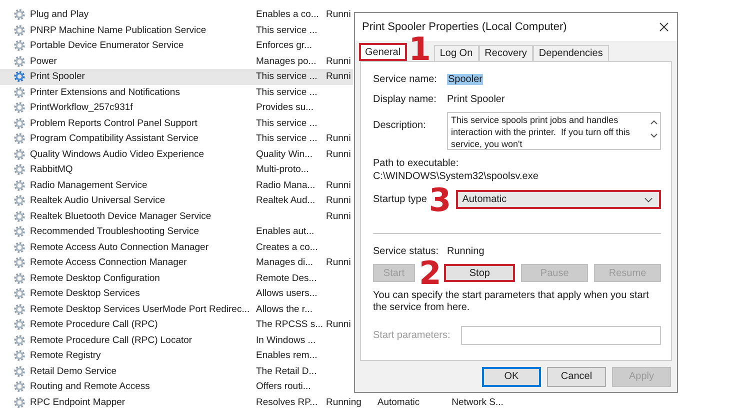 This screenshot has width=730, height=410. I want to click on service-row: Realtek Bluetooth Device Manager Service Runni, so click(176, 216).